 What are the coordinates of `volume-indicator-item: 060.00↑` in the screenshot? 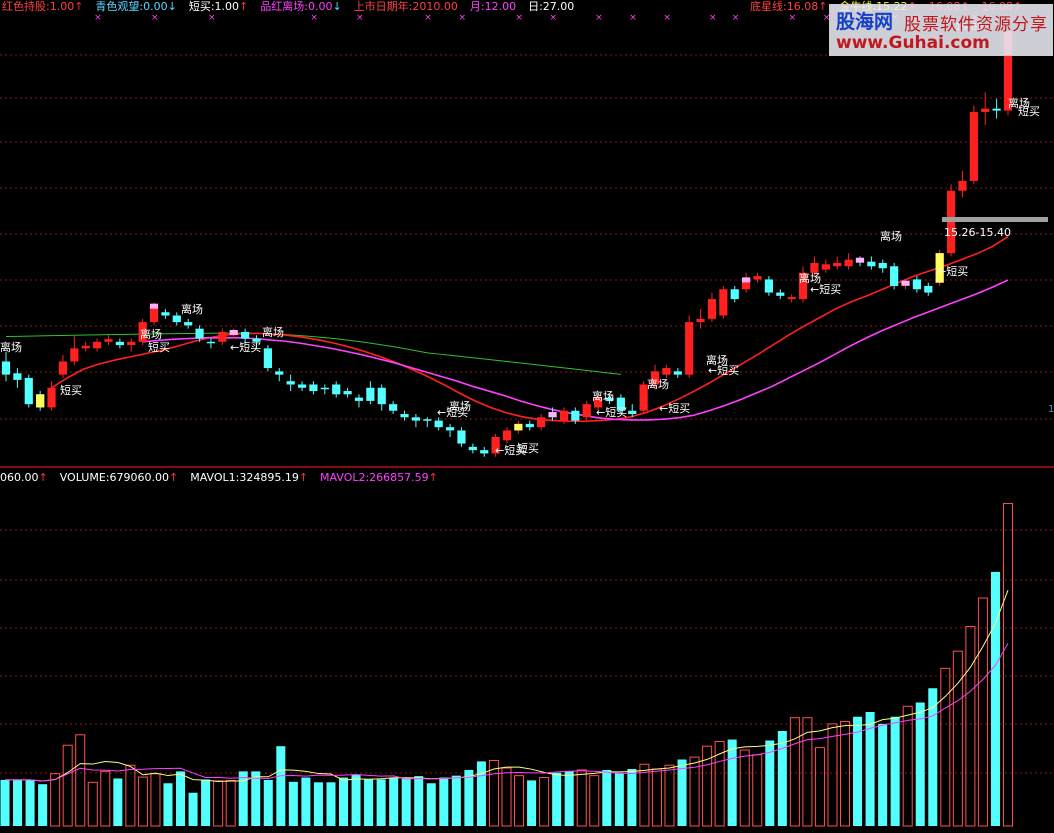 It's located at (24, 477).